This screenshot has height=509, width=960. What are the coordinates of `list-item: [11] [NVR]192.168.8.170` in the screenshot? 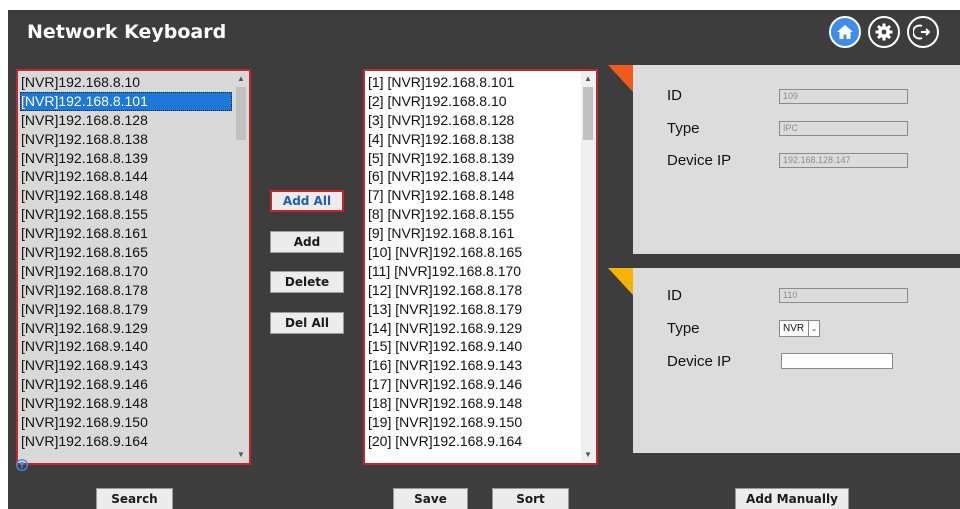 It's located at (473, 271).